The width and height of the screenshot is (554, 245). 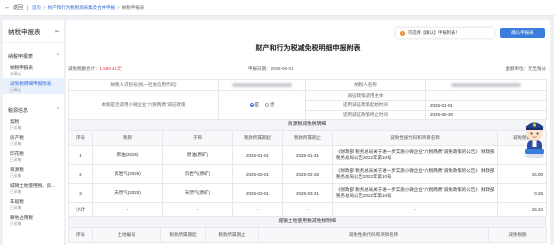 What do you see at coordinates (80, 155) in the screenshot?
I see `cell-seq: 1` at bounding box center [80, 155].